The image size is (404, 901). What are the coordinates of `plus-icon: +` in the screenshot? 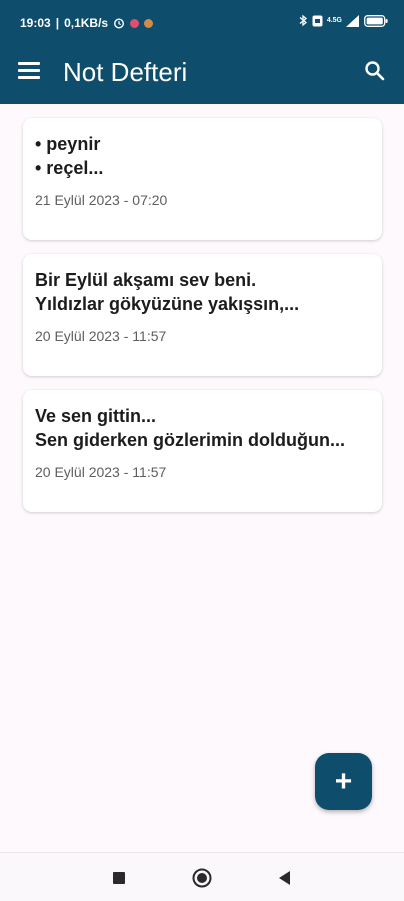 It's located at (343, 781).